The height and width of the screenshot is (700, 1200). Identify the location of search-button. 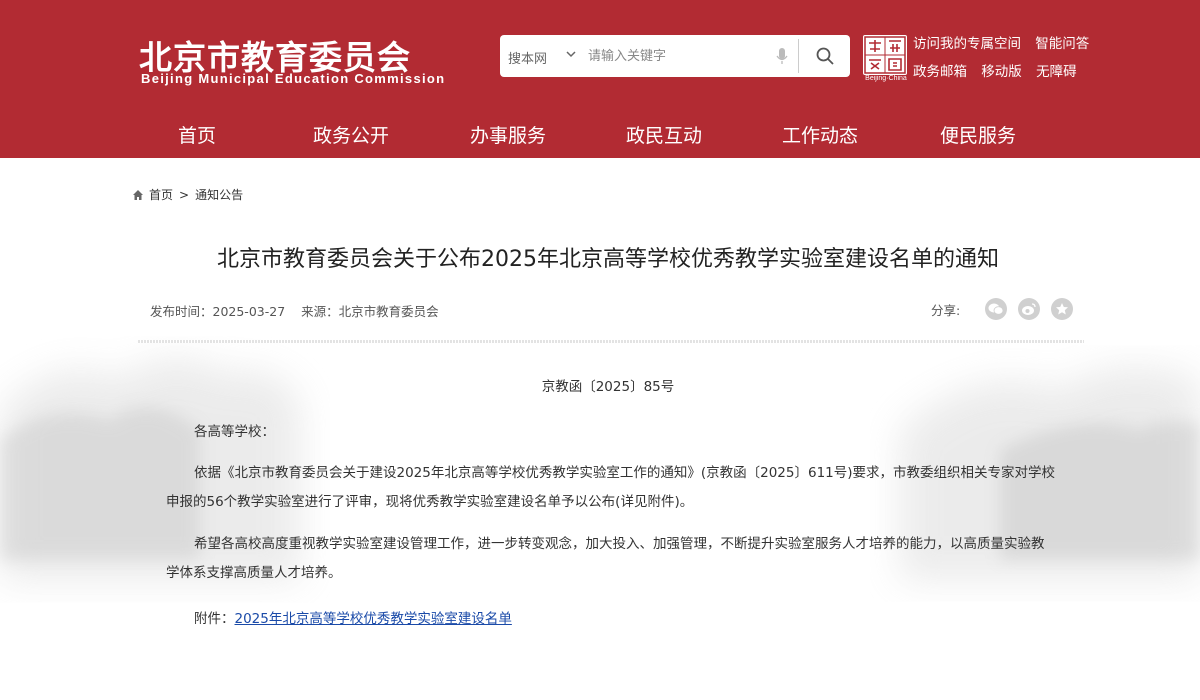
(825, 56).